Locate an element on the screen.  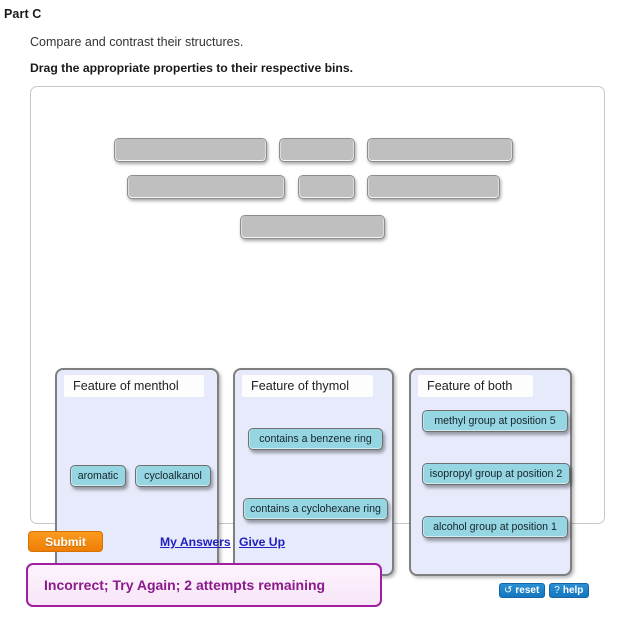
draggable-tile: alcohol group at position 1 is located at coordinates (495, 527).